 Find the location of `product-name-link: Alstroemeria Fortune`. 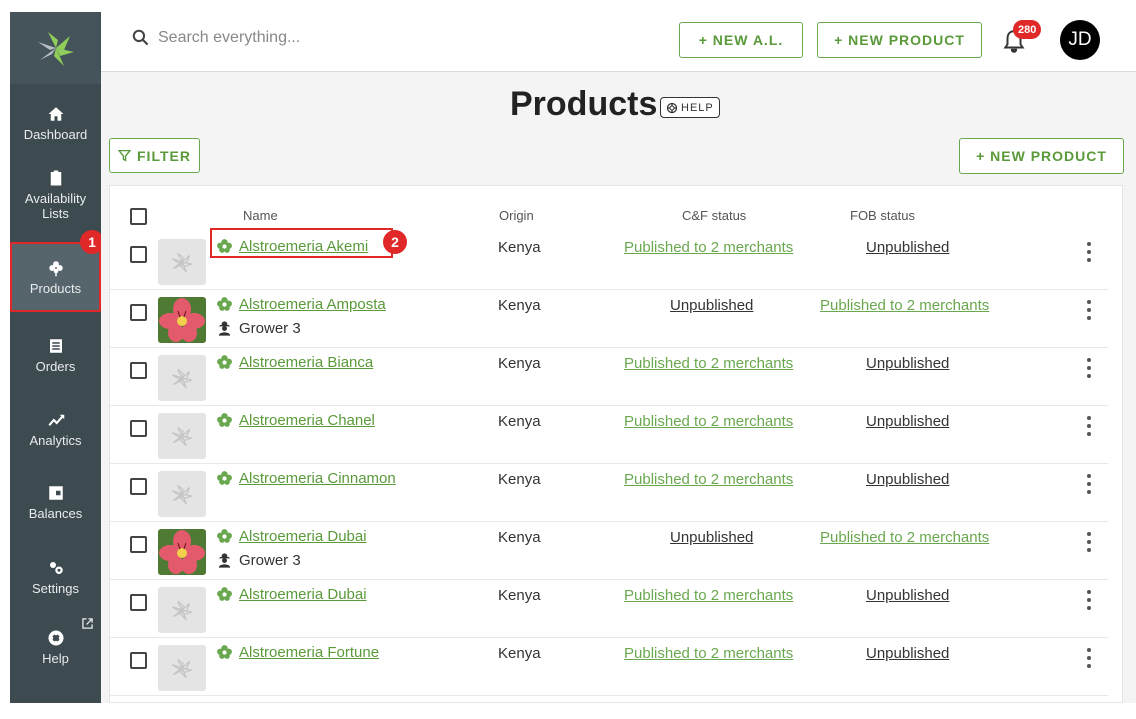

product-name-link: Alstroemeria Fortune is located at coordinates (309, 652).